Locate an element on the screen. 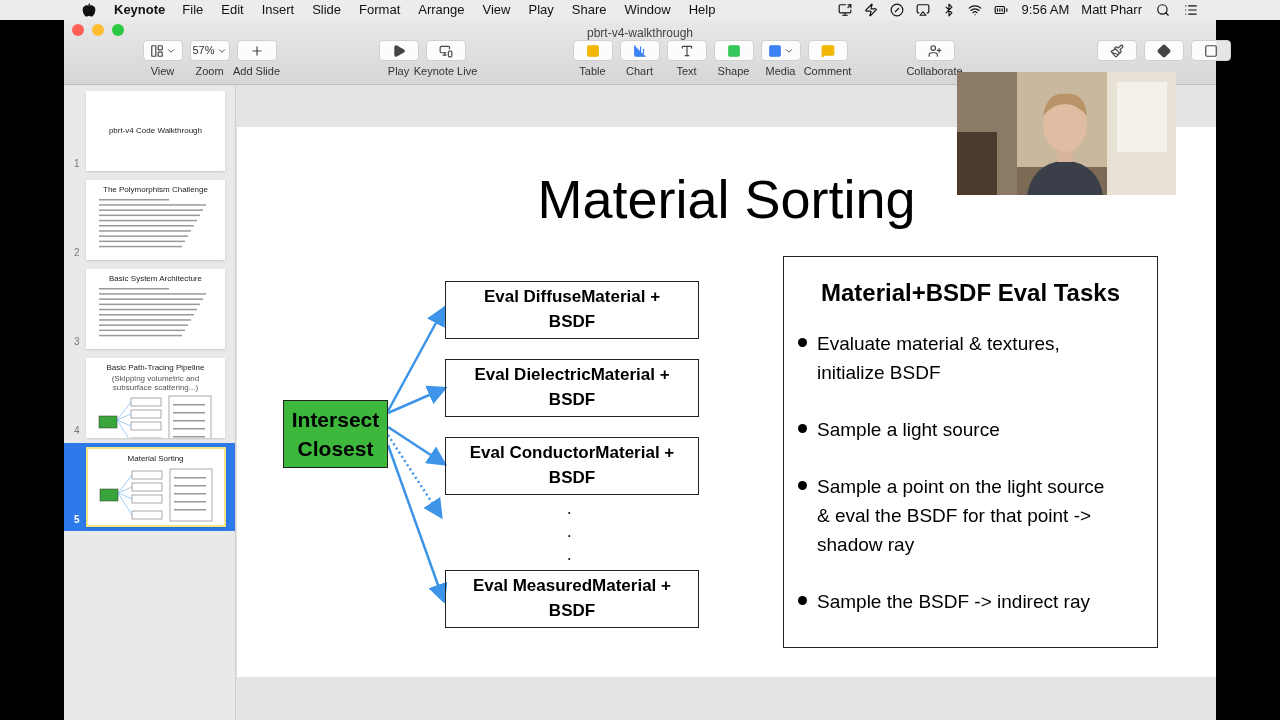 The height and width of the screenshot is (720, 1280). toolbar-label: Table is located at coordinates (592, 71).